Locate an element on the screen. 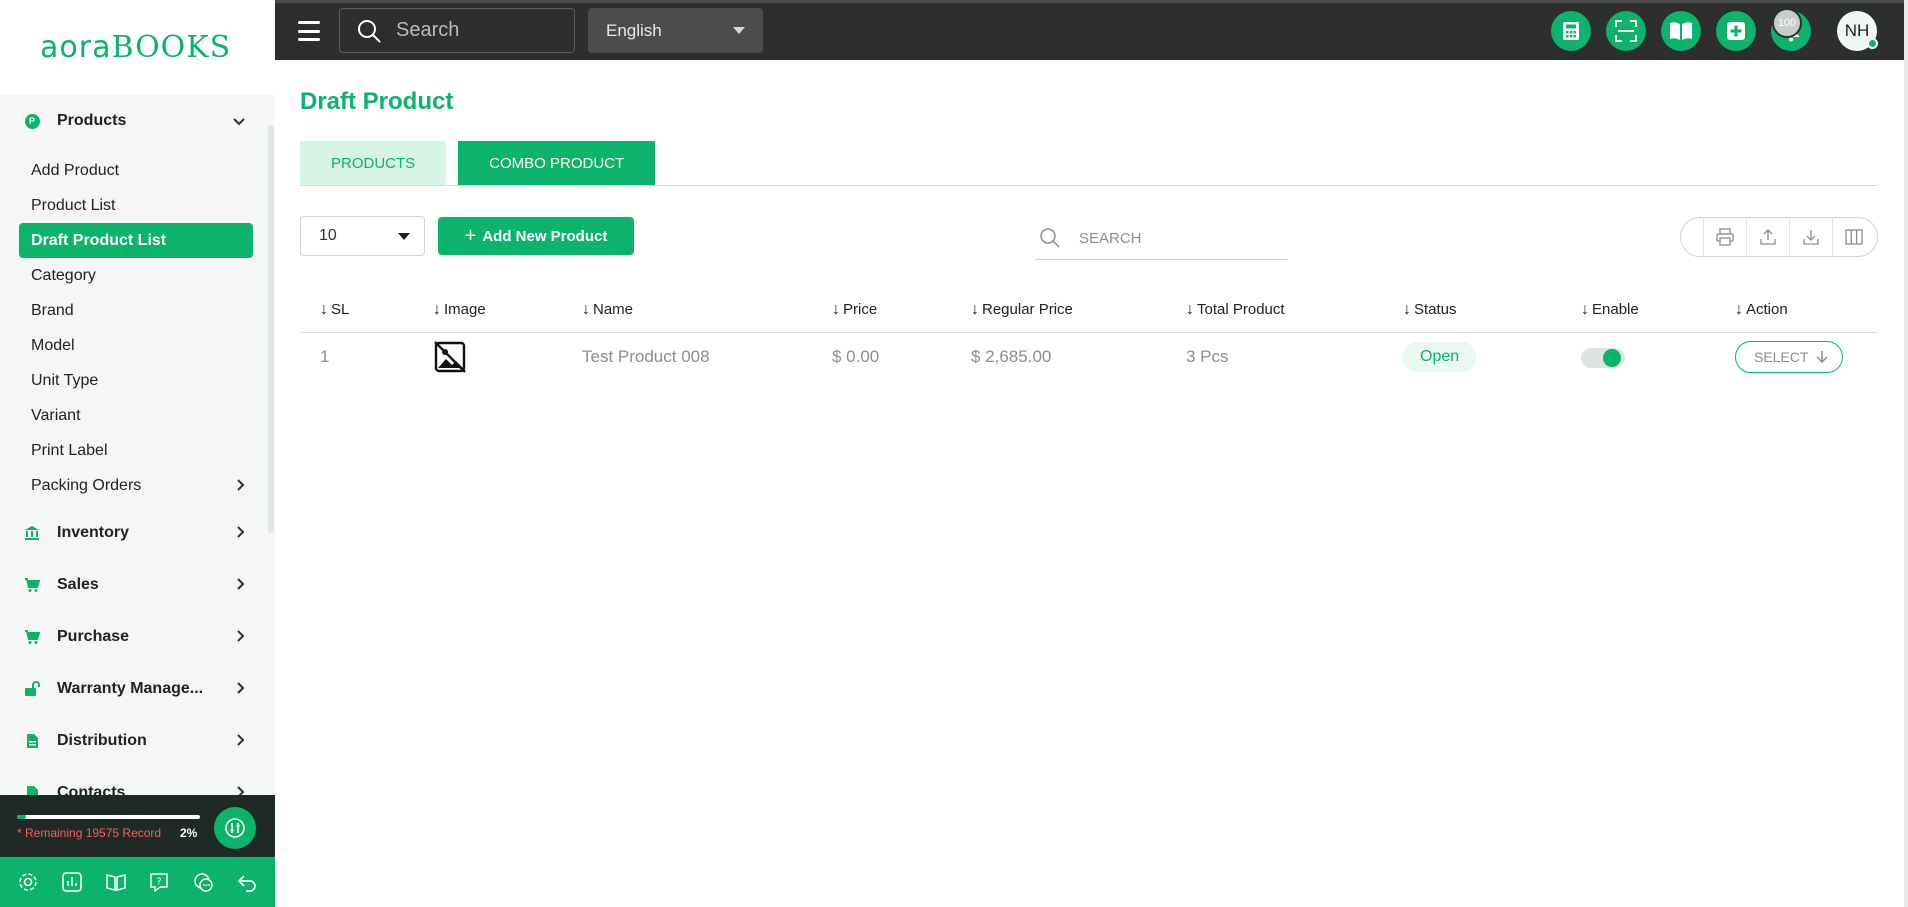  row-action-select-button: SELECT is located at coordinates (1789, 357).